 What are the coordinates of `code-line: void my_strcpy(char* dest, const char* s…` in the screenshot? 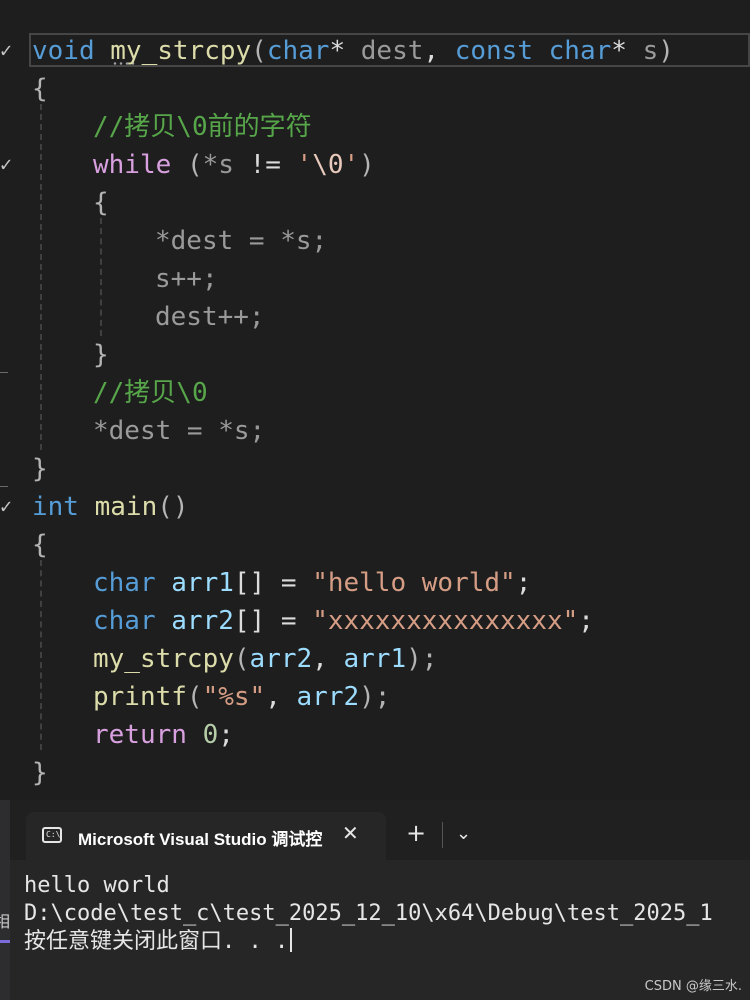 It's located at (353, 51).